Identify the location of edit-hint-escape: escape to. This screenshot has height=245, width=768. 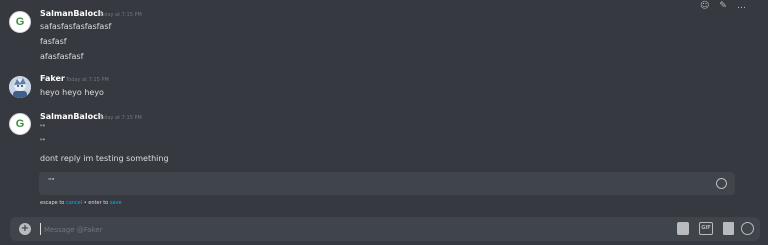
(53, 203).